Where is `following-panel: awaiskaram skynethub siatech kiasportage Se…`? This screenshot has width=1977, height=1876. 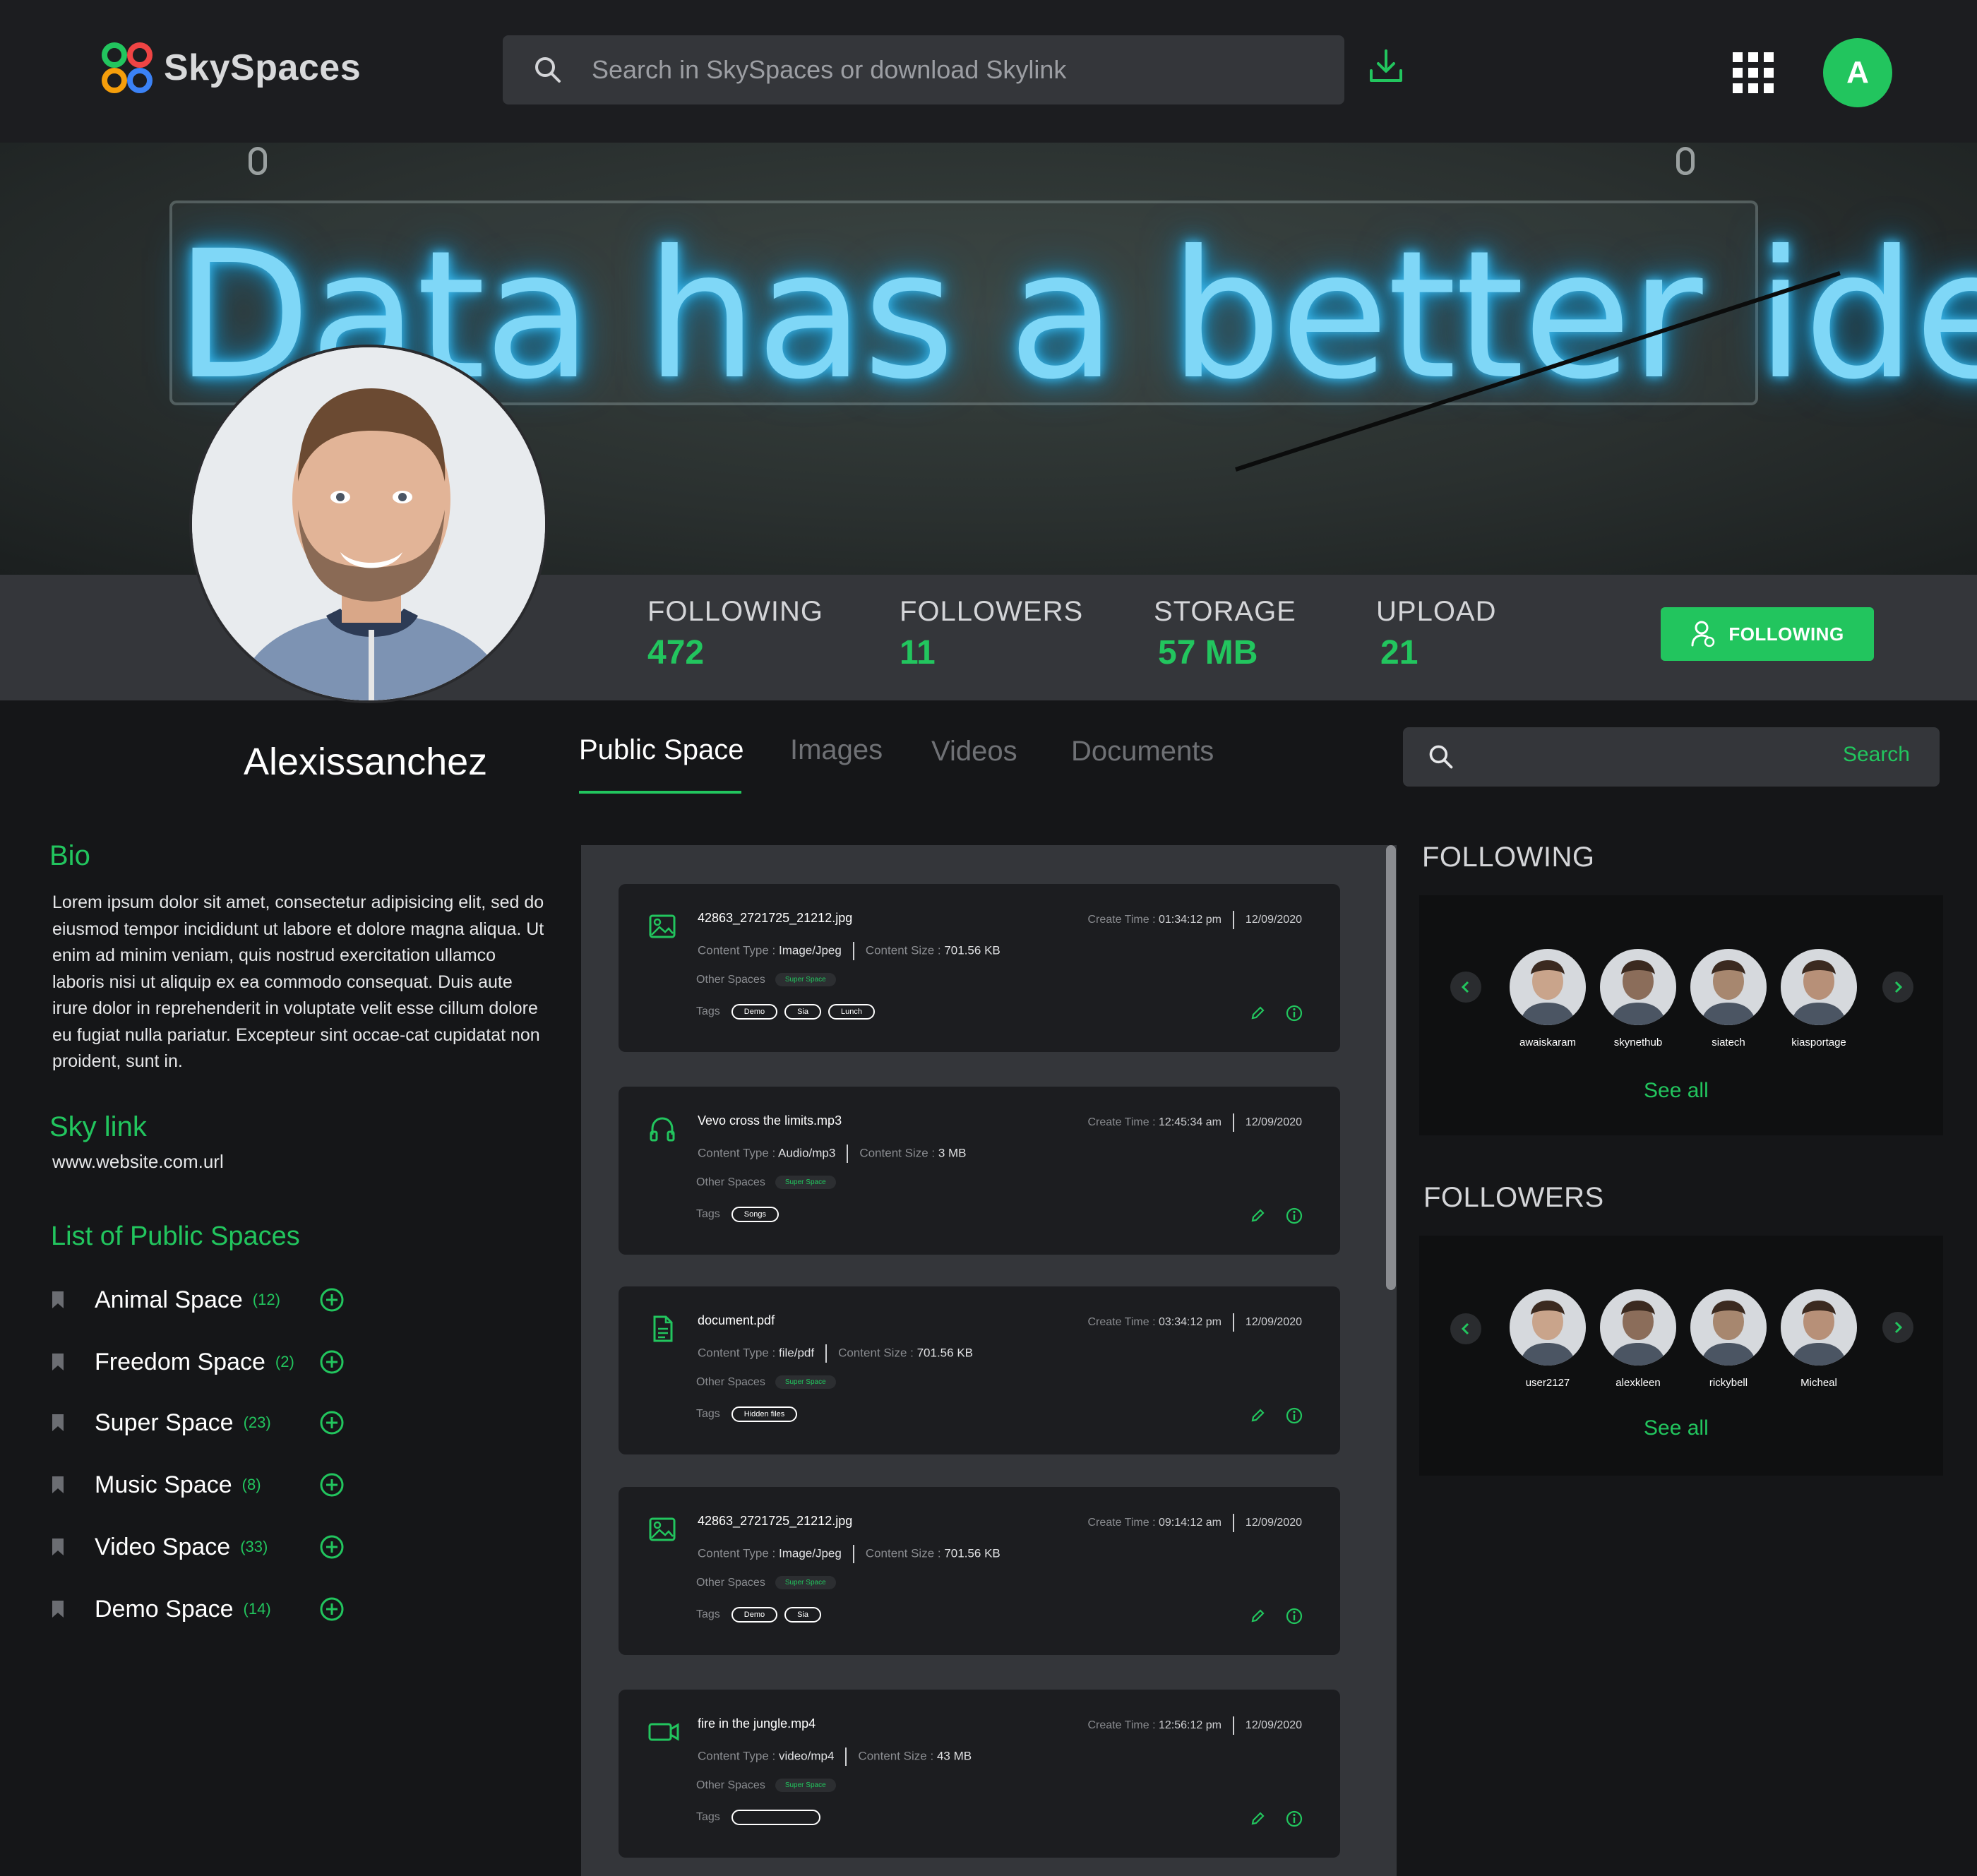 following-panel: awaiskaram skynethub siatech kiasportage Se… is located at coordinates (1681, 1015).